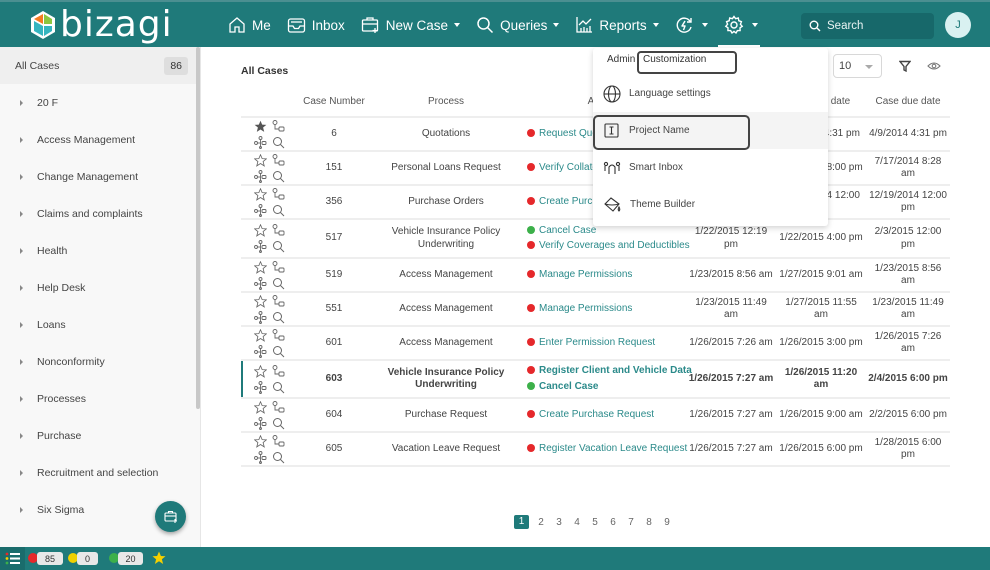  What do you see at coordinates (958, 25) in the screenshot?
I see `user-avatar: J` at bounding box center [958, 25].